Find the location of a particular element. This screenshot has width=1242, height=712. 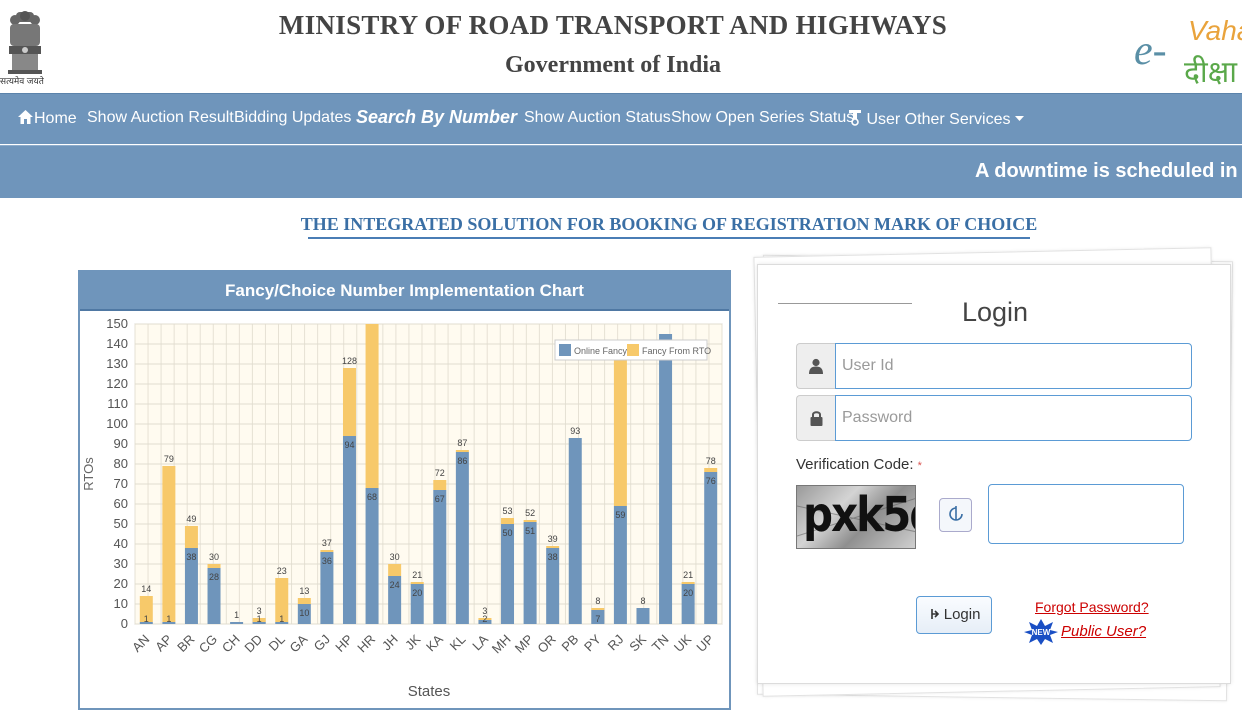

nav-search-by-number: Search By Number is located at coordinates (436, 117).